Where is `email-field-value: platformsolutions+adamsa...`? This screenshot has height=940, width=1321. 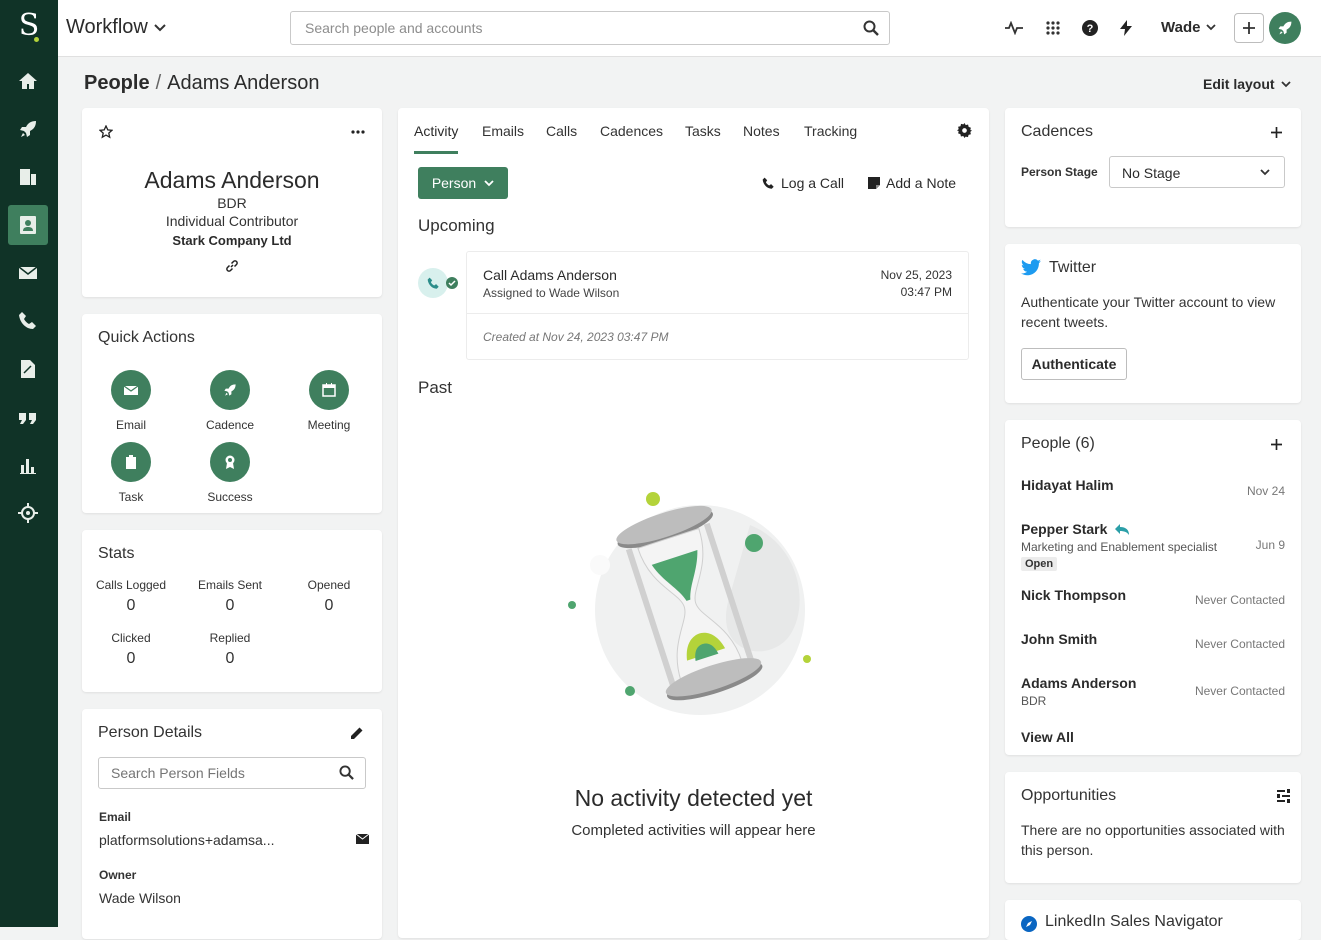 email-field-value: platformsolutions+adamsa... is located at coordinates (186, 840).